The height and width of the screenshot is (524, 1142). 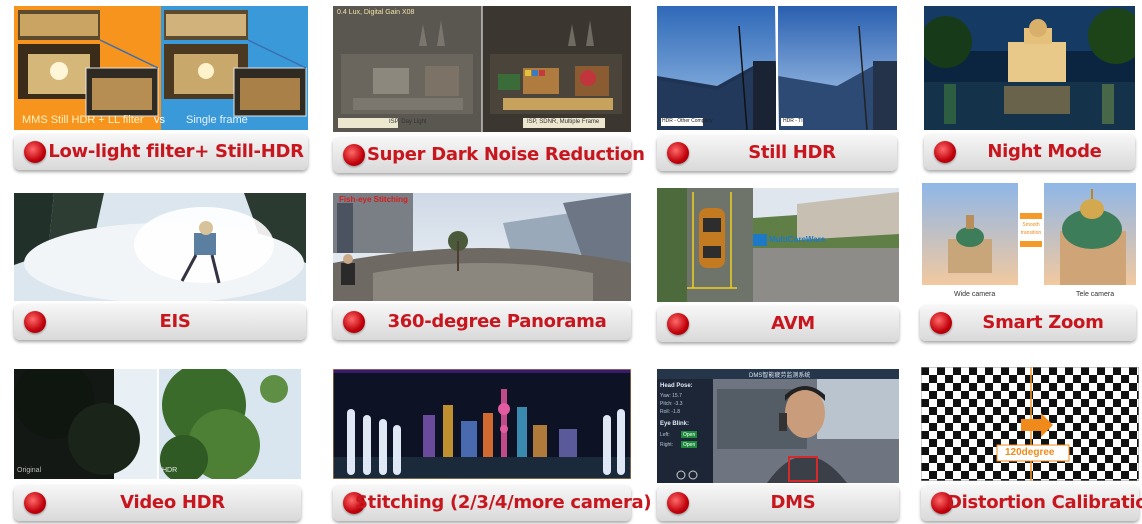 I want to click on distortion-label-bar: Distortion Calibration, so click(x=1031, y=503).